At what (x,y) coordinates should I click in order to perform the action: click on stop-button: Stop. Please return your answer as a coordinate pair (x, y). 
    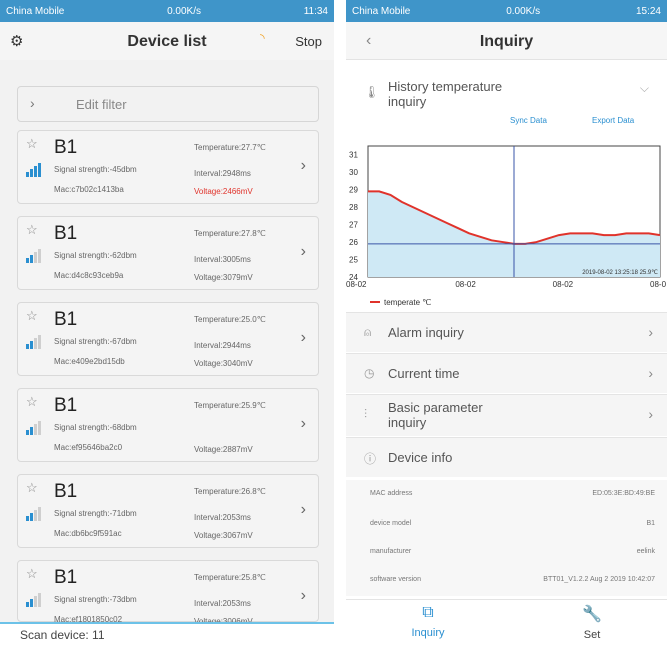
    Looking at the image, I should click on (308, 41).